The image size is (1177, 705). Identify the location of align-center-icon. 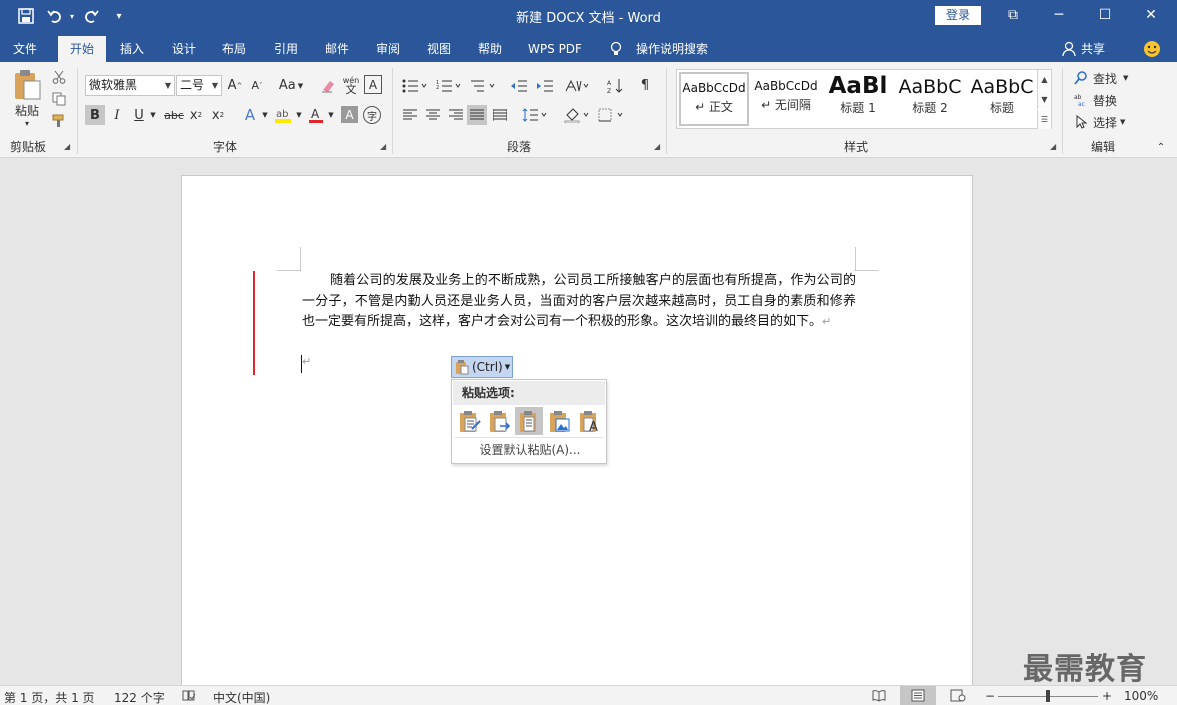
(433, 115).